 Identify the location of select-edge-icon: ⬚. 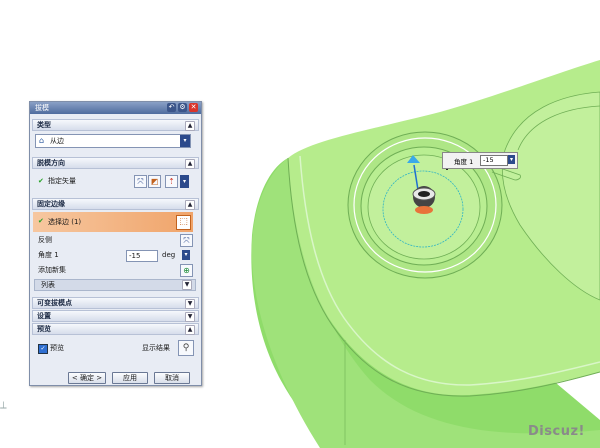
(183, 222).